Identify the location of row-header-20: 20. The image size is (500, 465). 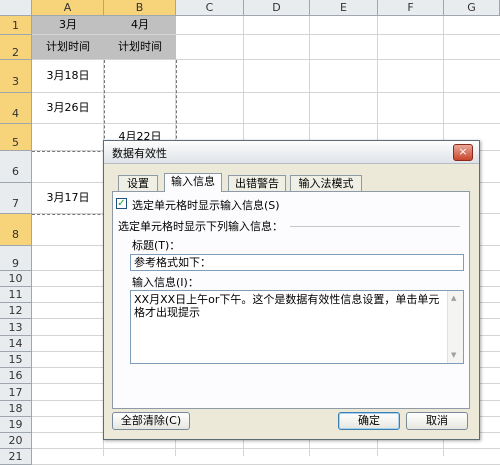
(16, 441).